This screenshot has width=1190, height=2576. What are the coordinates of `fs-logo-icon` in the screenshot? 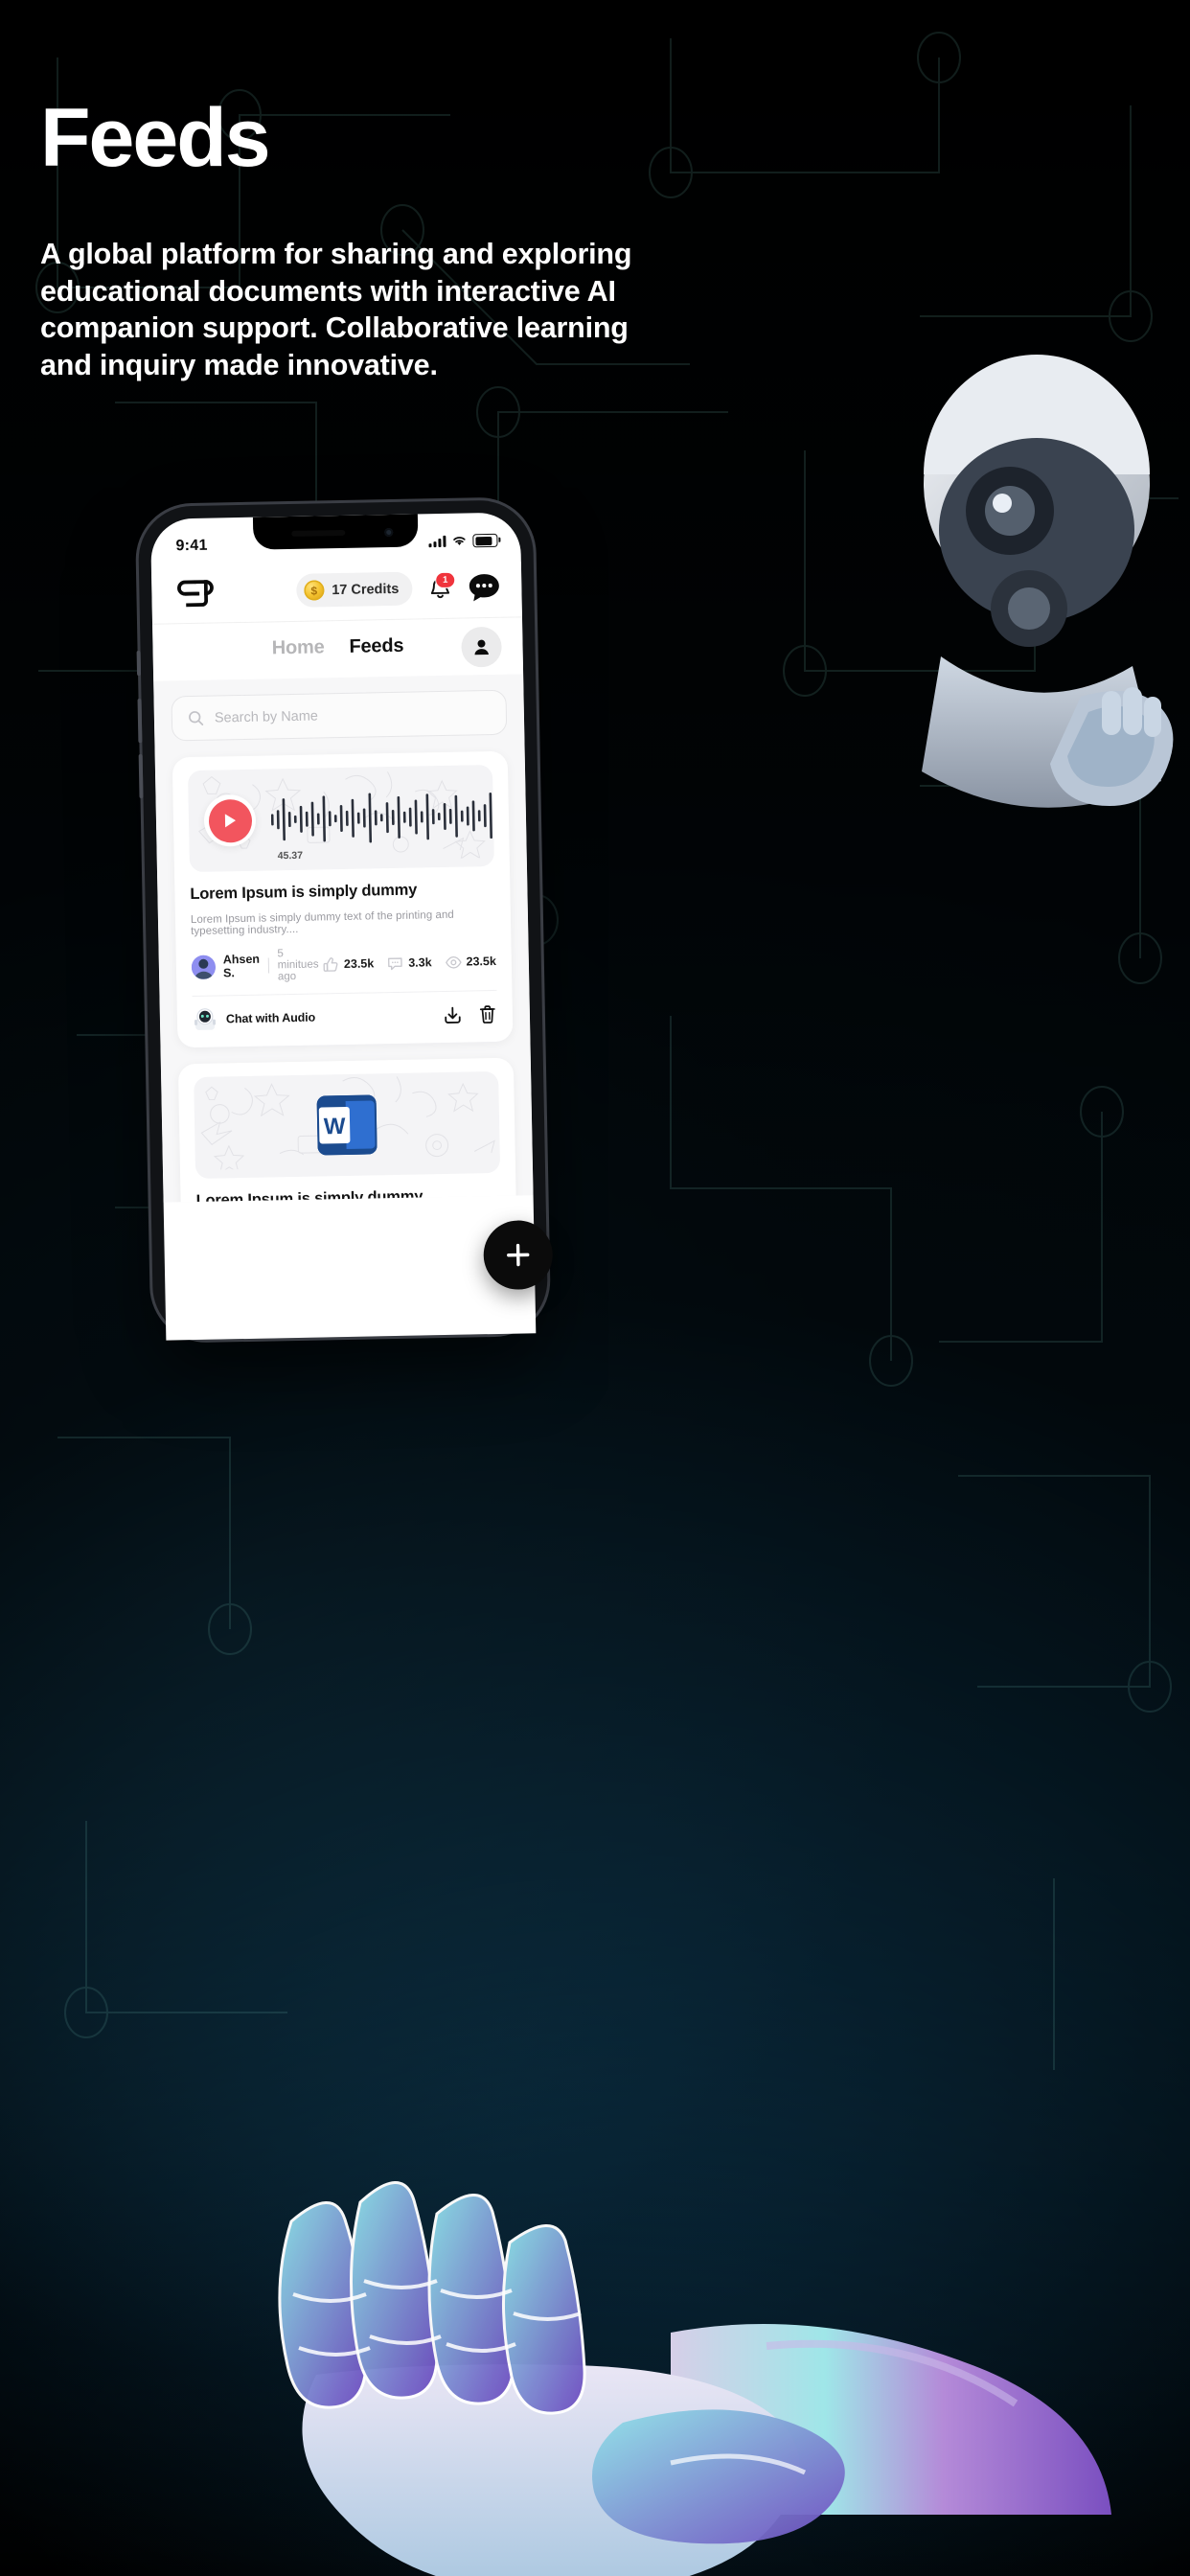 It's located at (197, 593).